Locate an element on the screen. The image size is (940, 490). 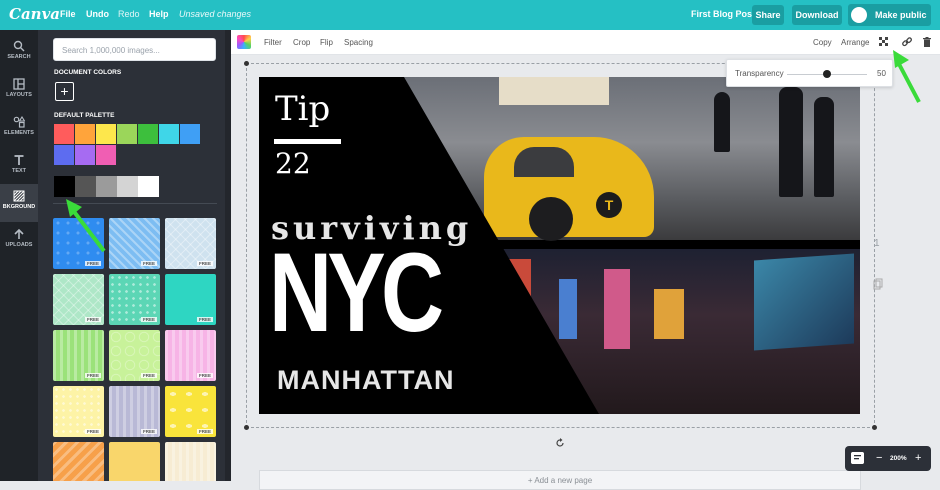
file-menu: File is located at coordinates (68, 14).